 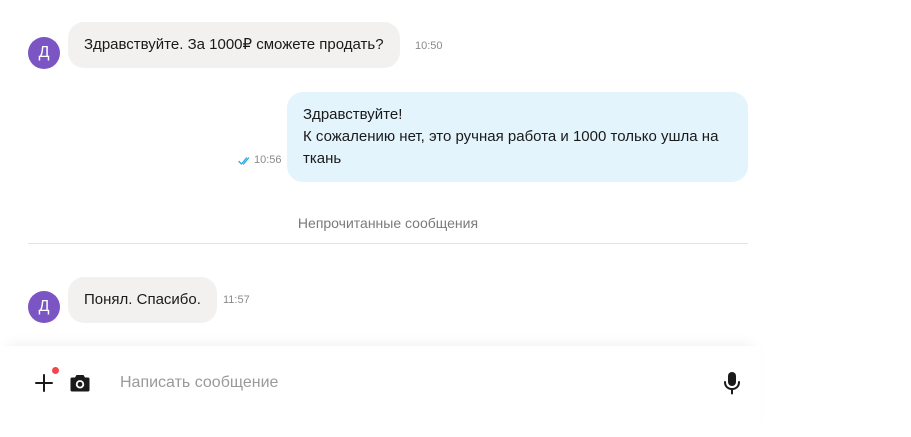 What do you see at coordinates (268, 160) in the screenshot?
I see `message-time: 10:56` at bounding box center [268, 160].